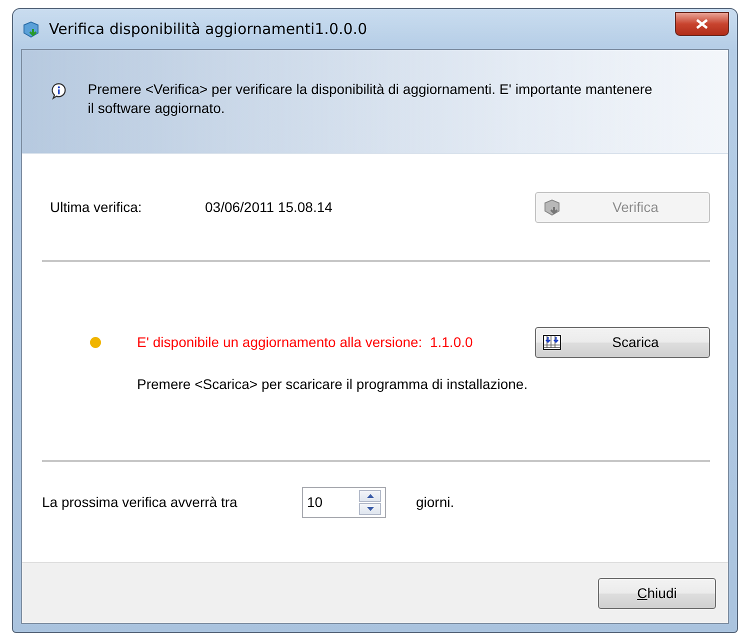  Describe the element at coordinates (435, 502) in the screenshot. I see `days-unit: giorni.` at that location.